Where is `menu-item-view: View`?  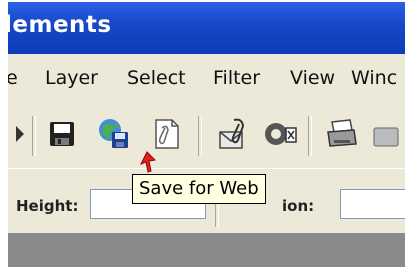 menu-item-view: View is located at coordinates (312, 78).